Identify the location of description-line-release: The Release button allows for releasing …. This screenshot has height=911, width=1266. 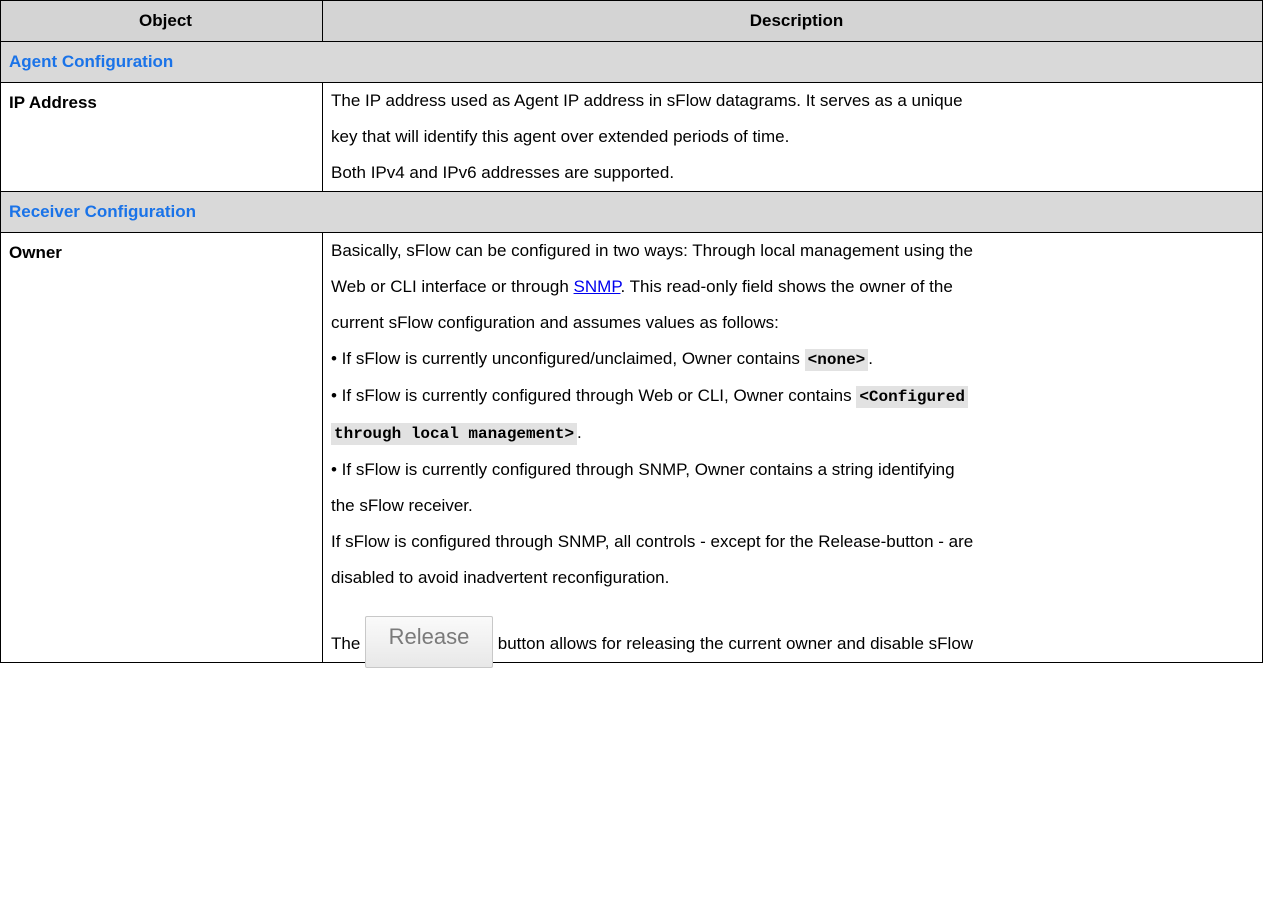
(796, 642).